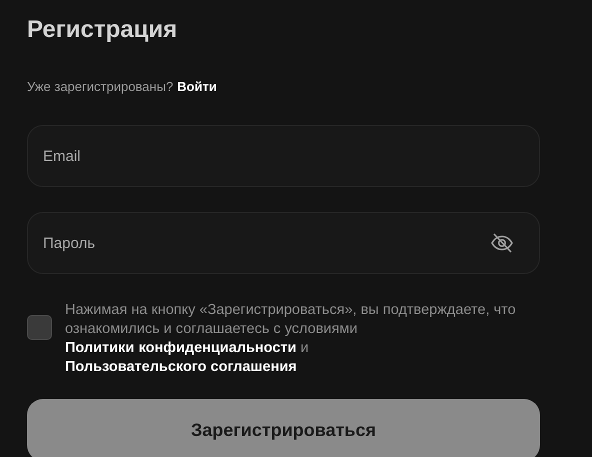 The height and width of the screenshot is (457, 592). Describe the element at coordinates (102, 30) in the screenshot. I see `page-title: Регистрация` at that location.